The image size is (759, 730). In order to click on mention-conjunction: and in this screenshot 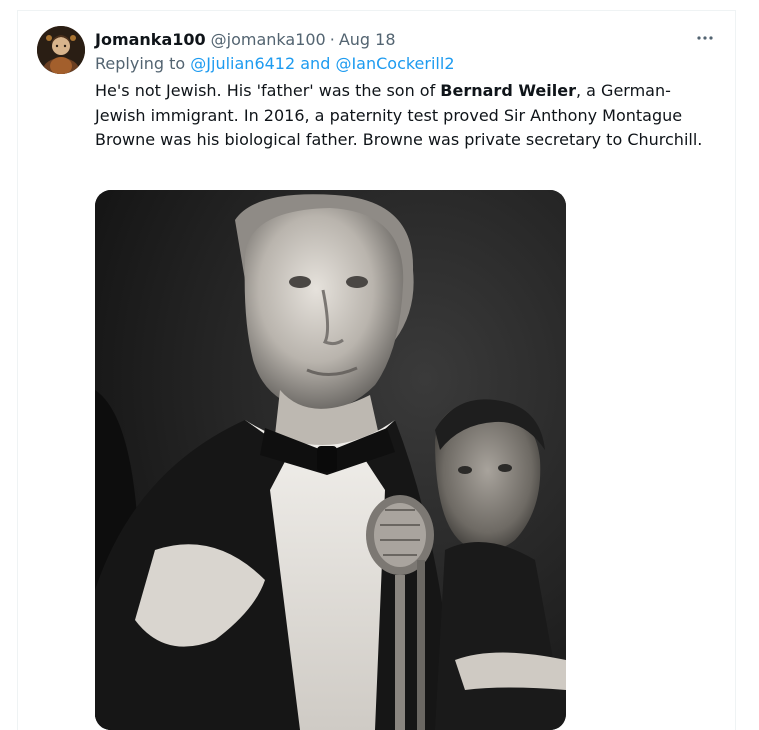, I will do `click(315, 63)`.